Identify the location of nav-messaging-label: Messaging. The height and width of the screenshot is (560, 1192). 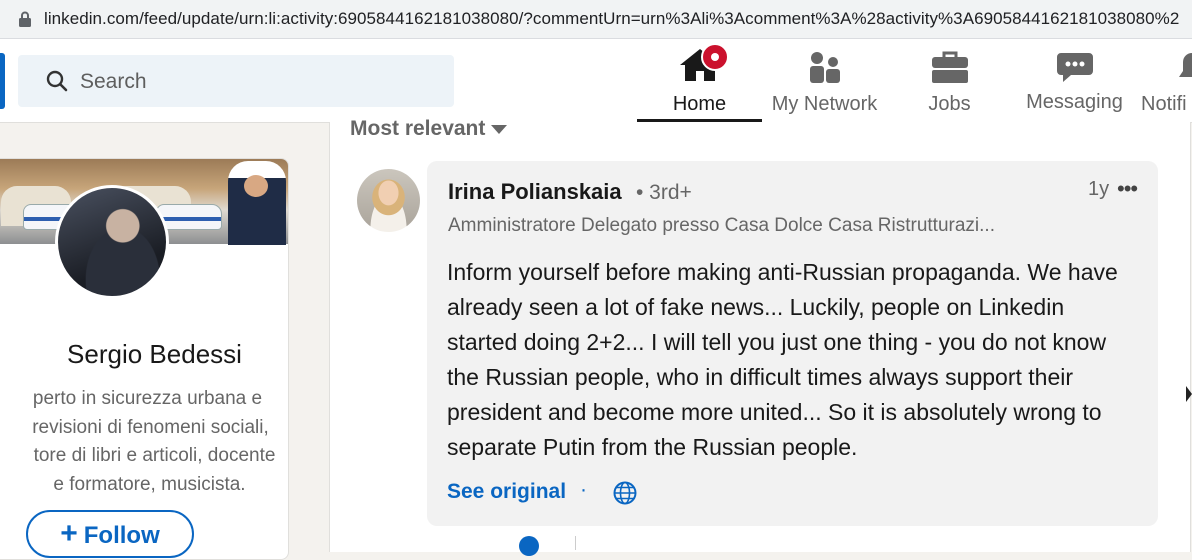
(1074, 102).